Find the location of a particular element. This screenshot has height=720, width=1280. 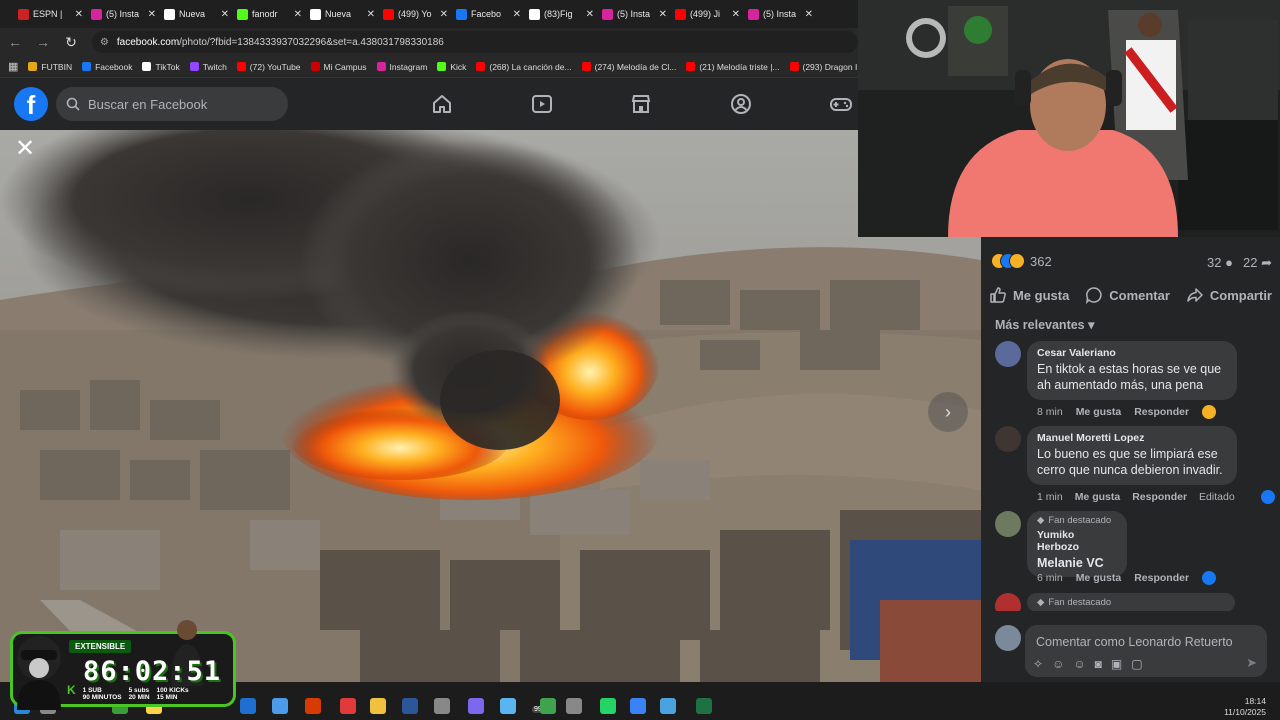

forward-icon: → is located at coordinates (43, 42).